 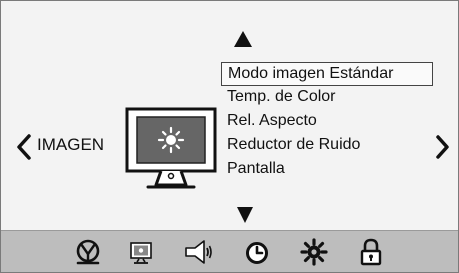 I want to click on menu-item-picture-mode: Modo imagen Estándar, so click(x=327, y=74).